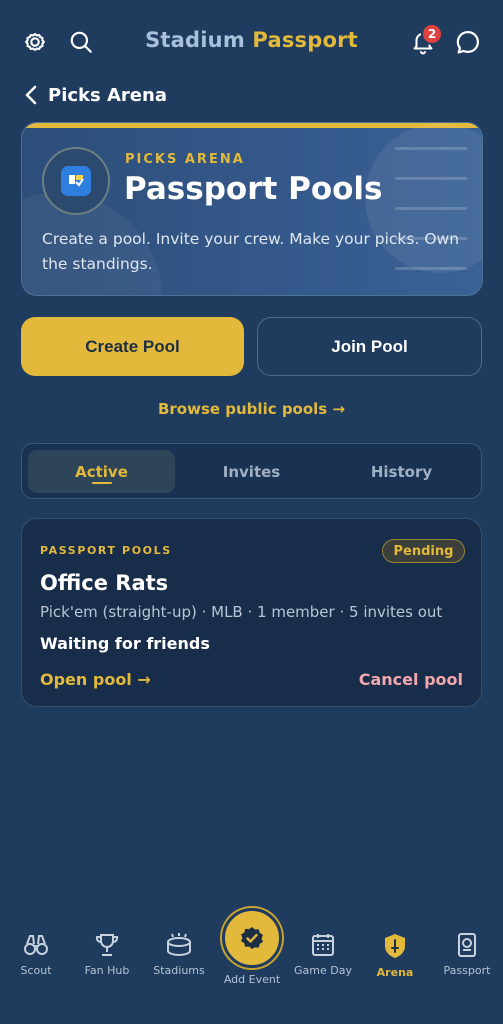 The width and height of the screenshot is (503, 1024). I want to click on chat-bubble-icon, so click(468, 42).